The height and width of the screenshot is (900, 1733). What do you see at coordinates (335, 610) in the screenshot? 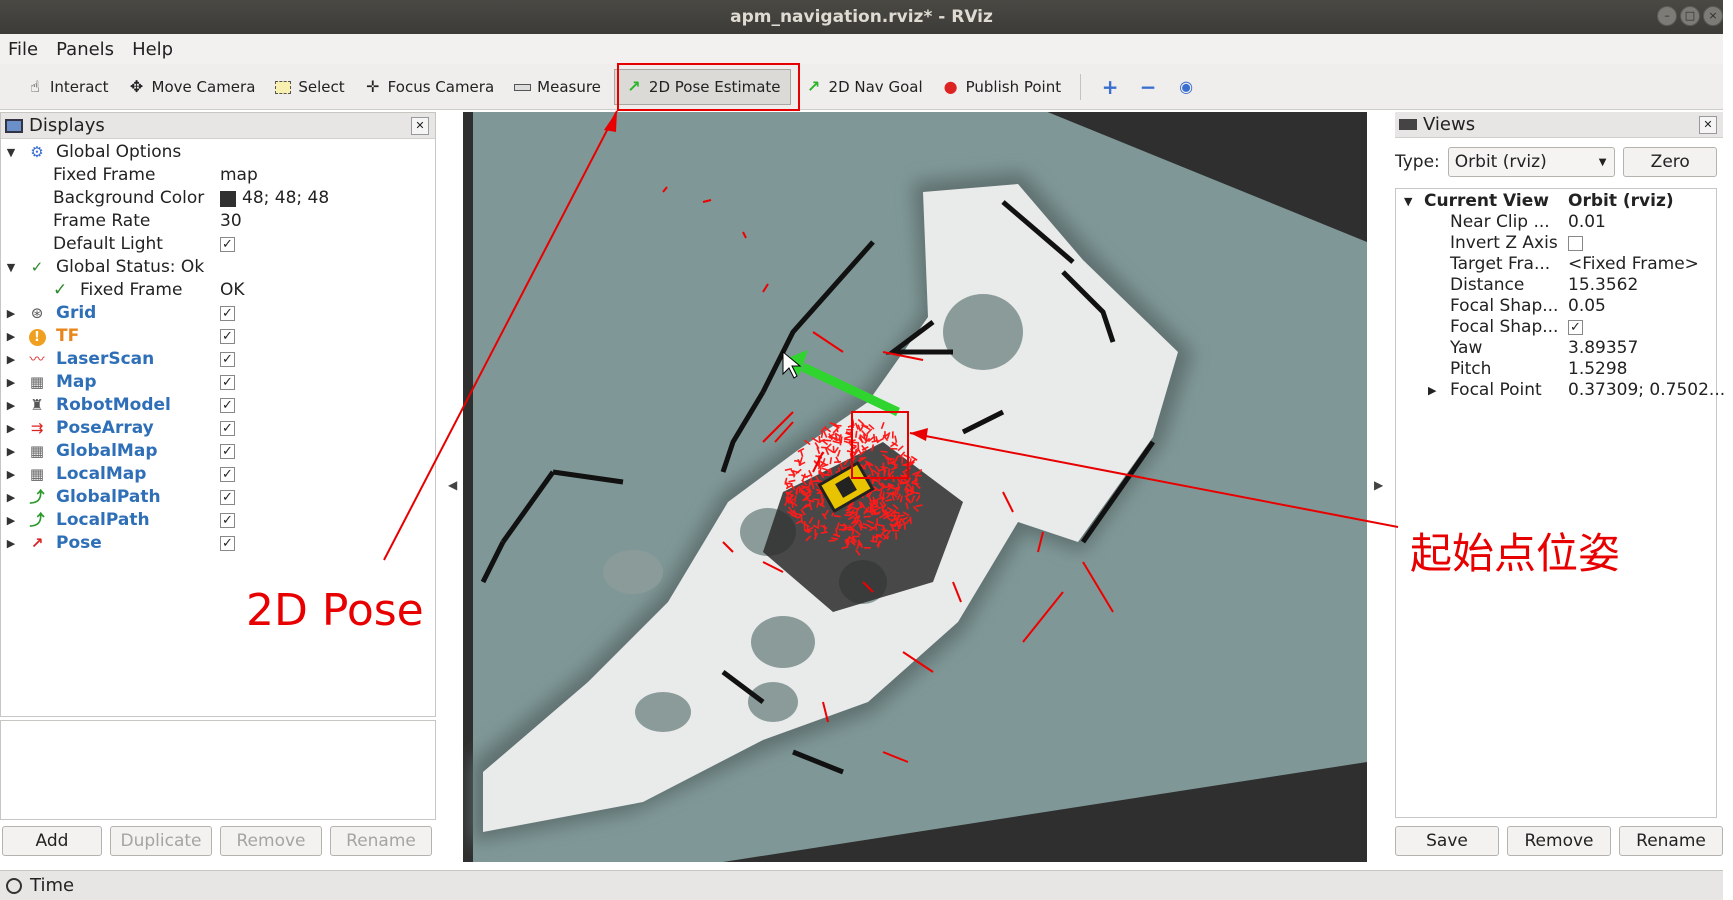
I see `annotation-label-2d-pose: 2D Pose` at bounding box center [335, 610].